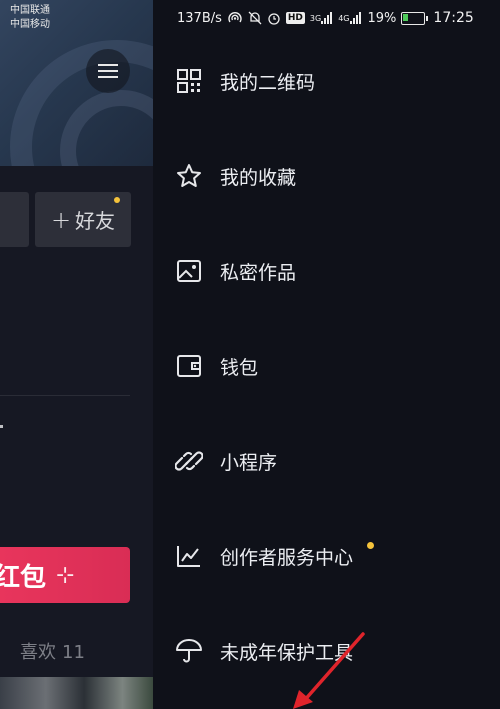 The height and width of the screenshot is (709, 500). Describe the element at coordinates (14, 219) in the screenshot. I see `edit-profile-button` at that location.